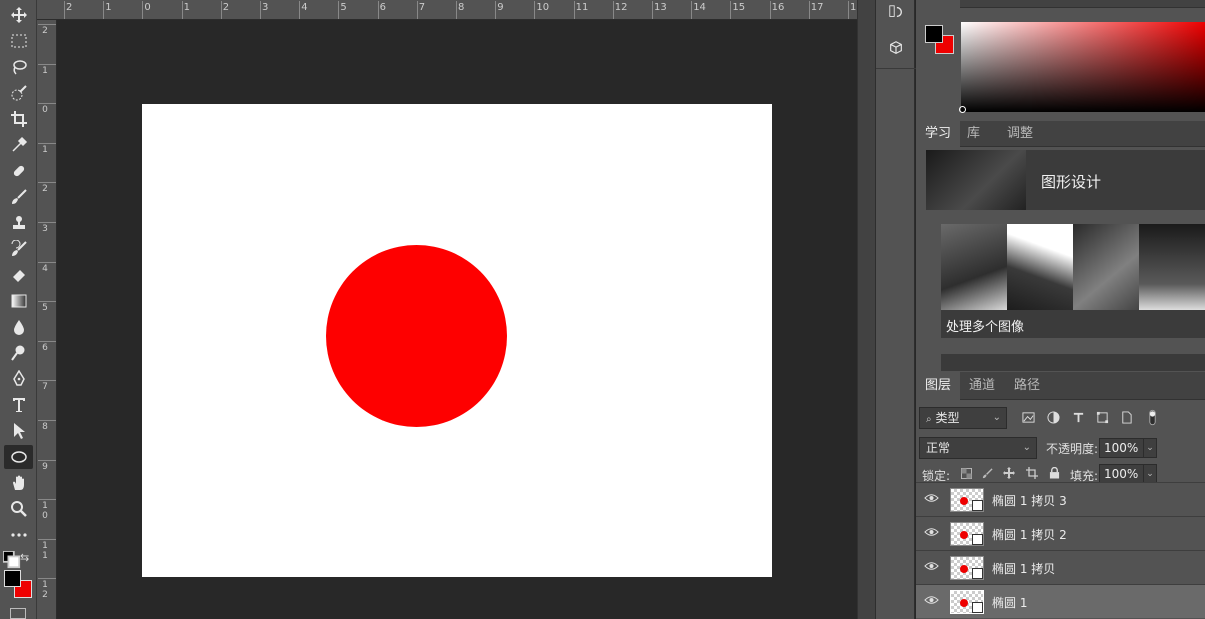 The width and height of the screenshot is (1205, 619). I want to click on layer-row: 椭圆 1 拷贝 2, so click(1060, 533).